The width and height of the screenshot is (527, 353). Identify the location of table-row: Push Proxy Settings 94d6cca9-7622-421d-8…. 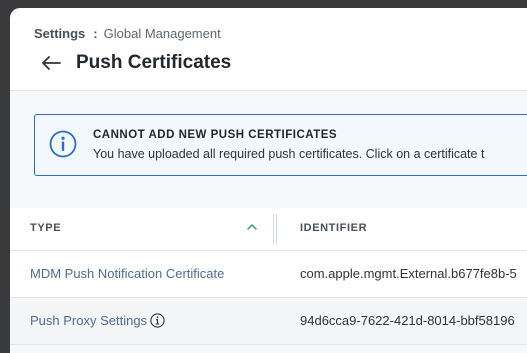
(268, 321).